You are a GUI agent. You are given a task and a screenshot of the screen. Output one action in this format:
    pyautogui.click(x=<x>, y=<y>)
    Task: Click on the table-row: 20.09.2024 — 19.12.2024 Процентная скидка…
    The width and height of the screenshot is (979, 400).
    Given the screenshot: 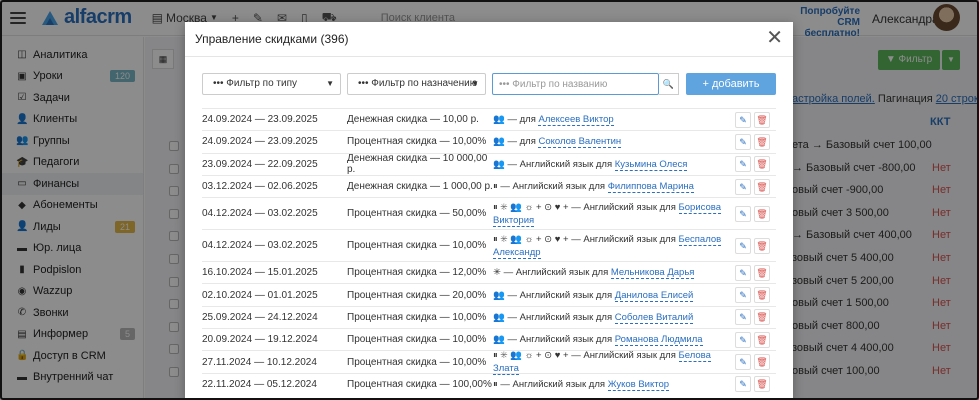 What is the action you would take?
    pyautogui.click(x=489, y=339)
    